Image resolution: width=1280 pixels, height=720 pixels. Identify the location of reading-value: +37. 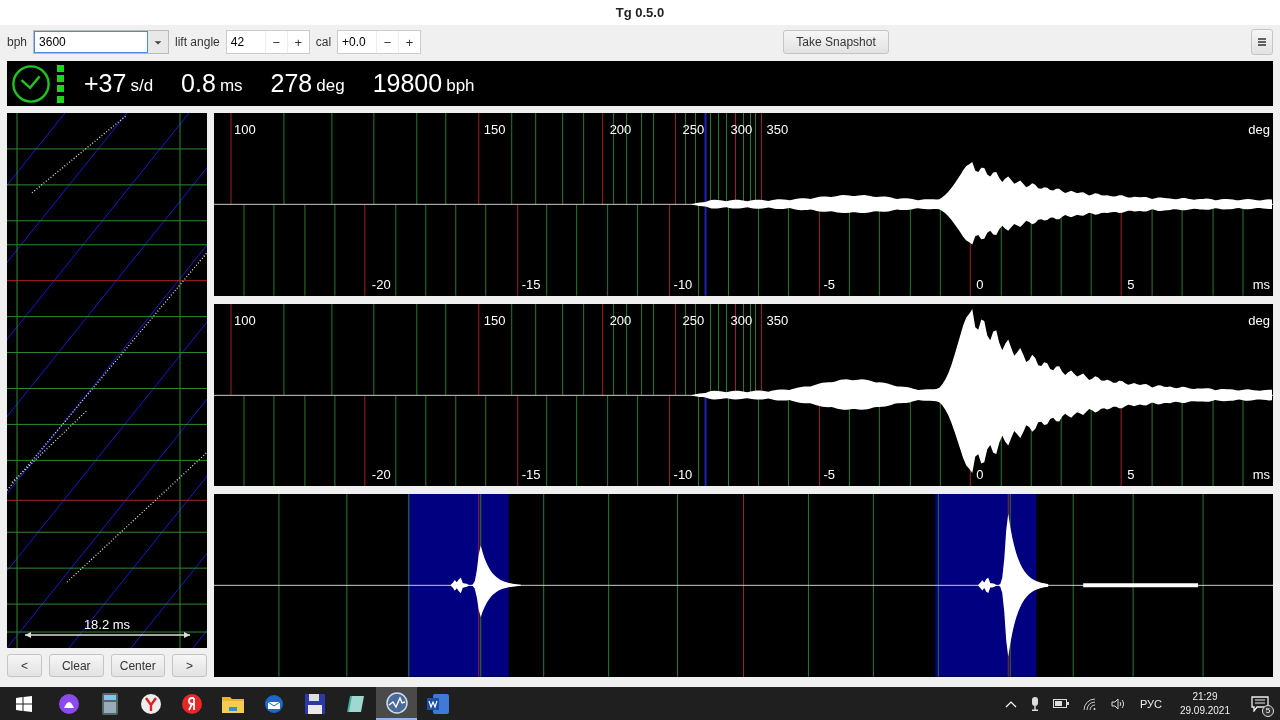
(105, 83).